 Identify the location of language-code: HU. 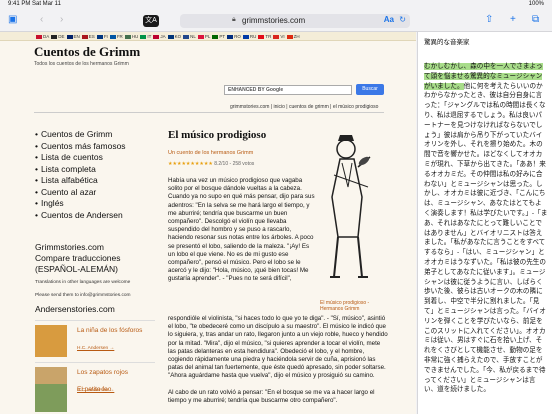
(135, 36).